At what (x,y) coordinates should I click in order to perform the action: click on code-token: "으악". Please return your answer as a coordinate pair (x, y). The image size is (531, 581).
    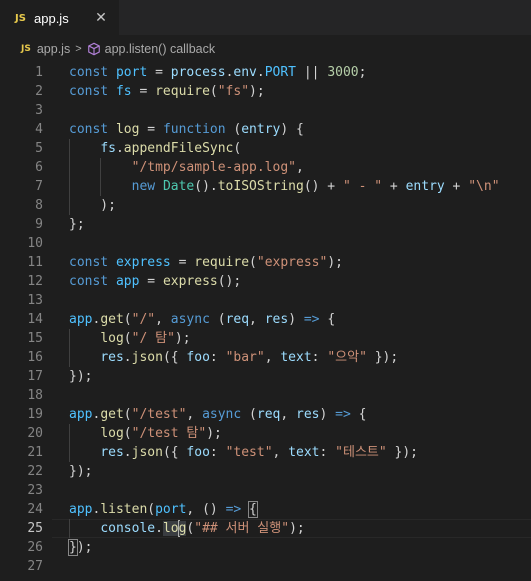
    Looking at the image, I should click on (347, 357).